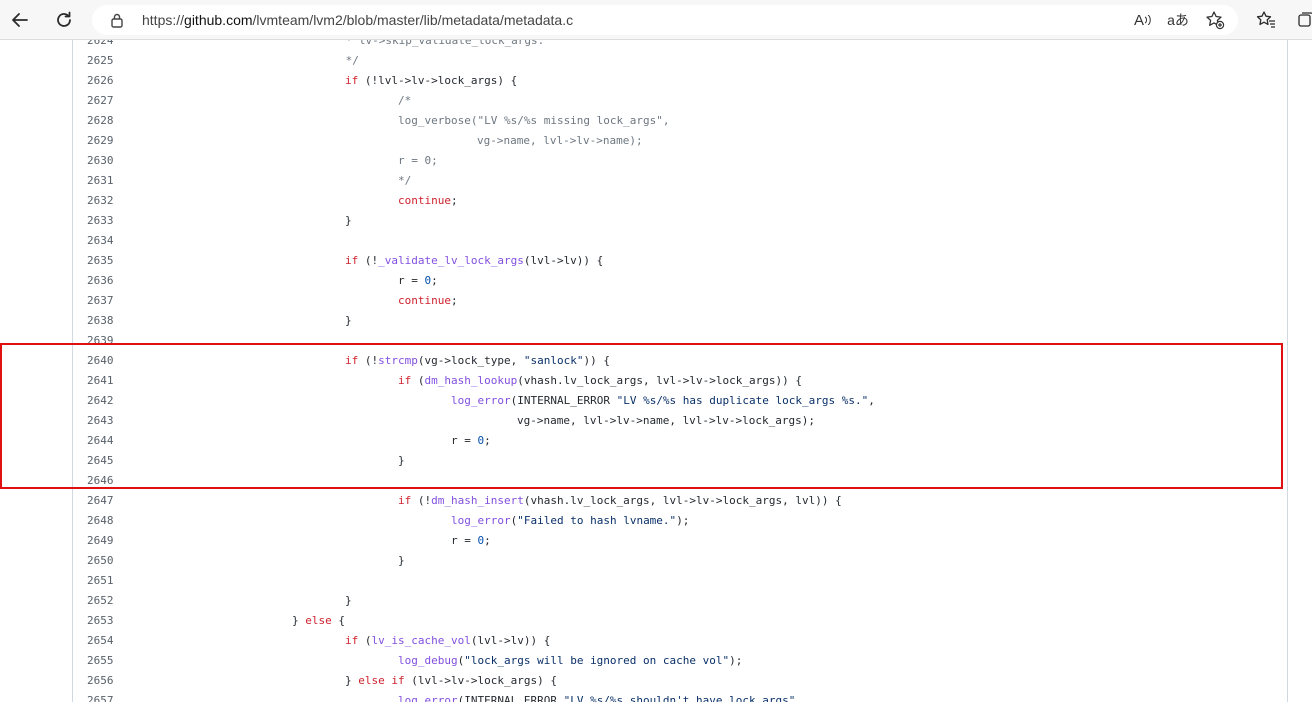  Describe the element at coordinates (1143, 20) in the screenshot. I see `read-aloud-icon: A` at that location.